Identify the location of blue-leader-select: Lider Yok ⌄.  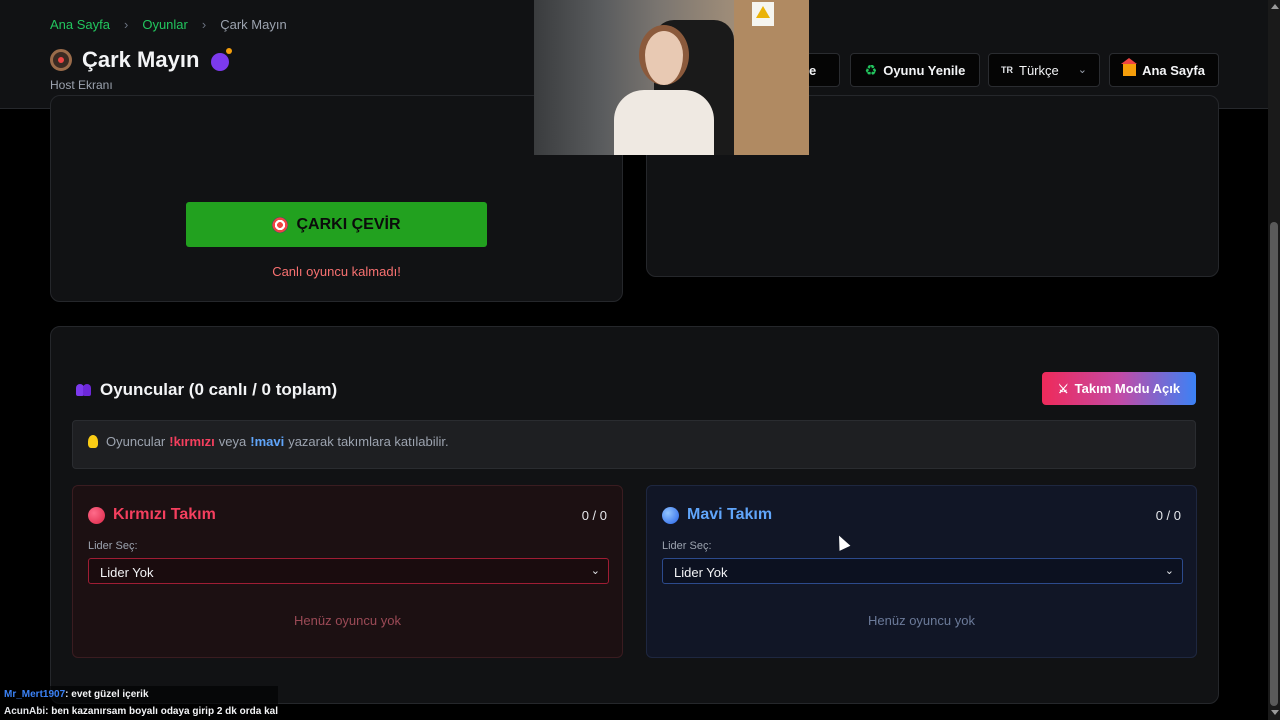
(922, 571).